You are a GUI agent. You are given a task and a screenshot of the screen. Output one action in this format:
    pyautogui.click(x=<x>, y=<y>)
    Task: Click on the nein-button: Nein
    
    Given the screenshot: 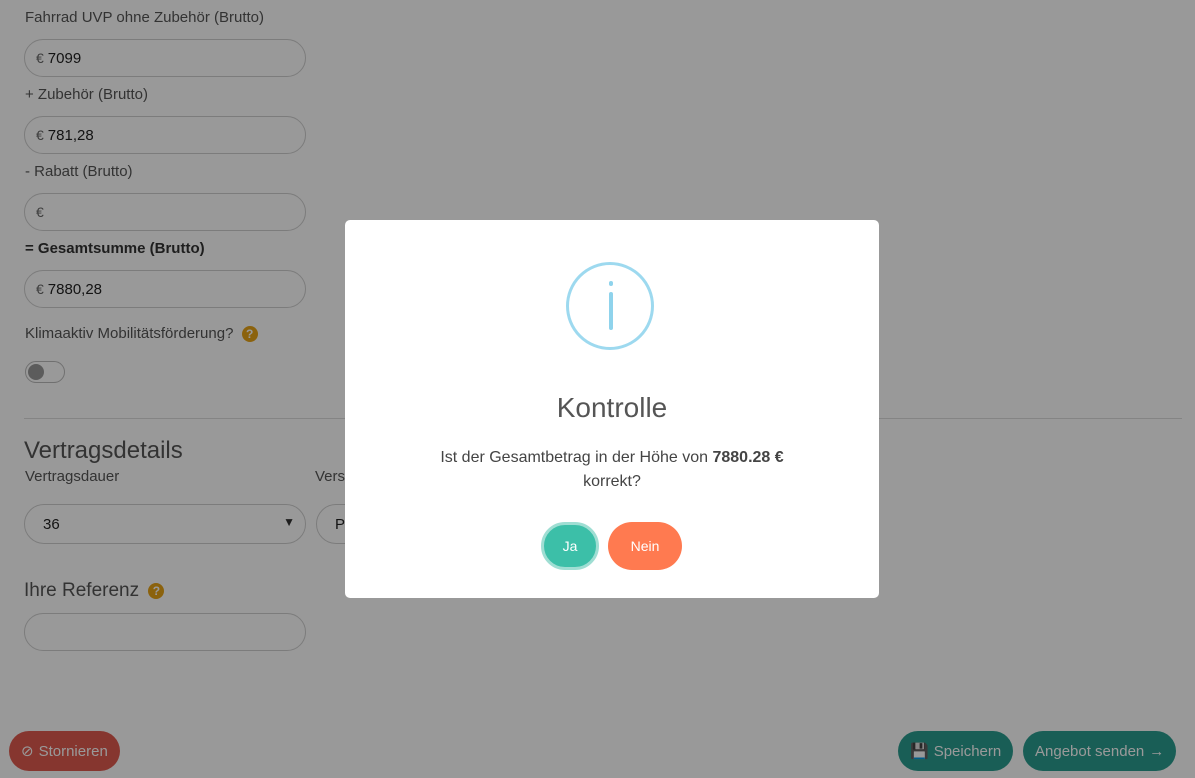 What is the action you would take?
    pyautogui.click(x=645, y=546)
    